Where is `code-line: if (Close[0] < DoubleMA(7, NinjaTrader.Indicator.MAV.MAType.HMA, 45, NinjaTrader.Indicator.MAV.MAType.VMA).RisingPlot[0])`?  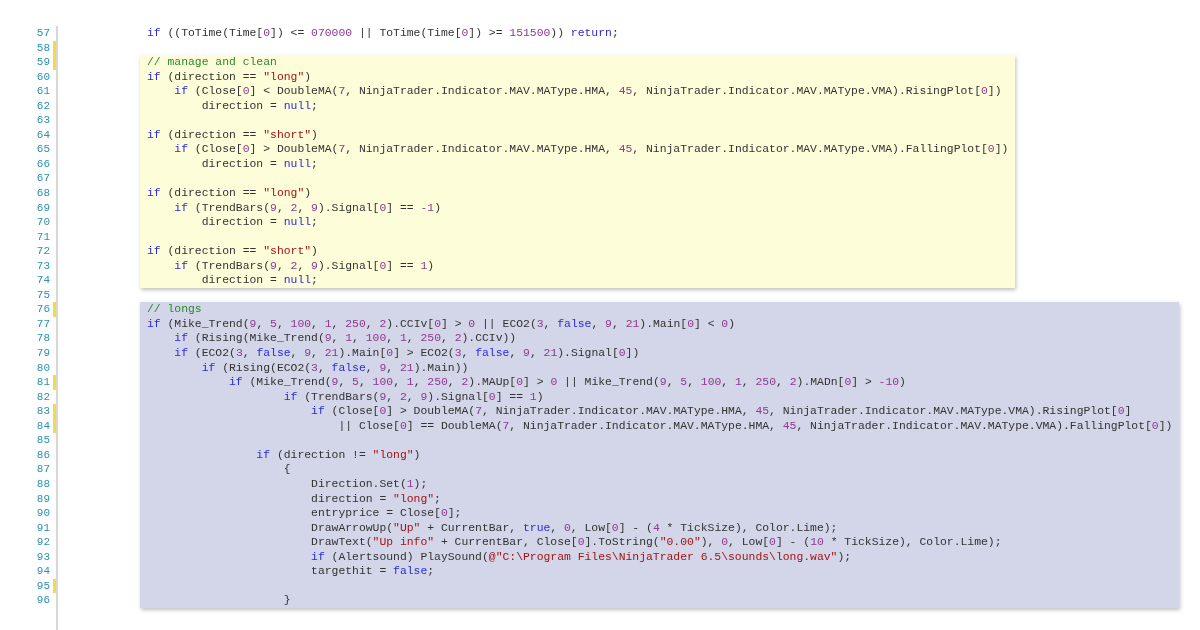 code-line: if (Close[0] < DoubleMA(7, NinjaTrader.Indicator.MAV.MAType.HMA, 45, NinjaTrader.Indicator.MAV.MAType.VMA).RisingPlot[0]) is located at coordinates (587, 91).